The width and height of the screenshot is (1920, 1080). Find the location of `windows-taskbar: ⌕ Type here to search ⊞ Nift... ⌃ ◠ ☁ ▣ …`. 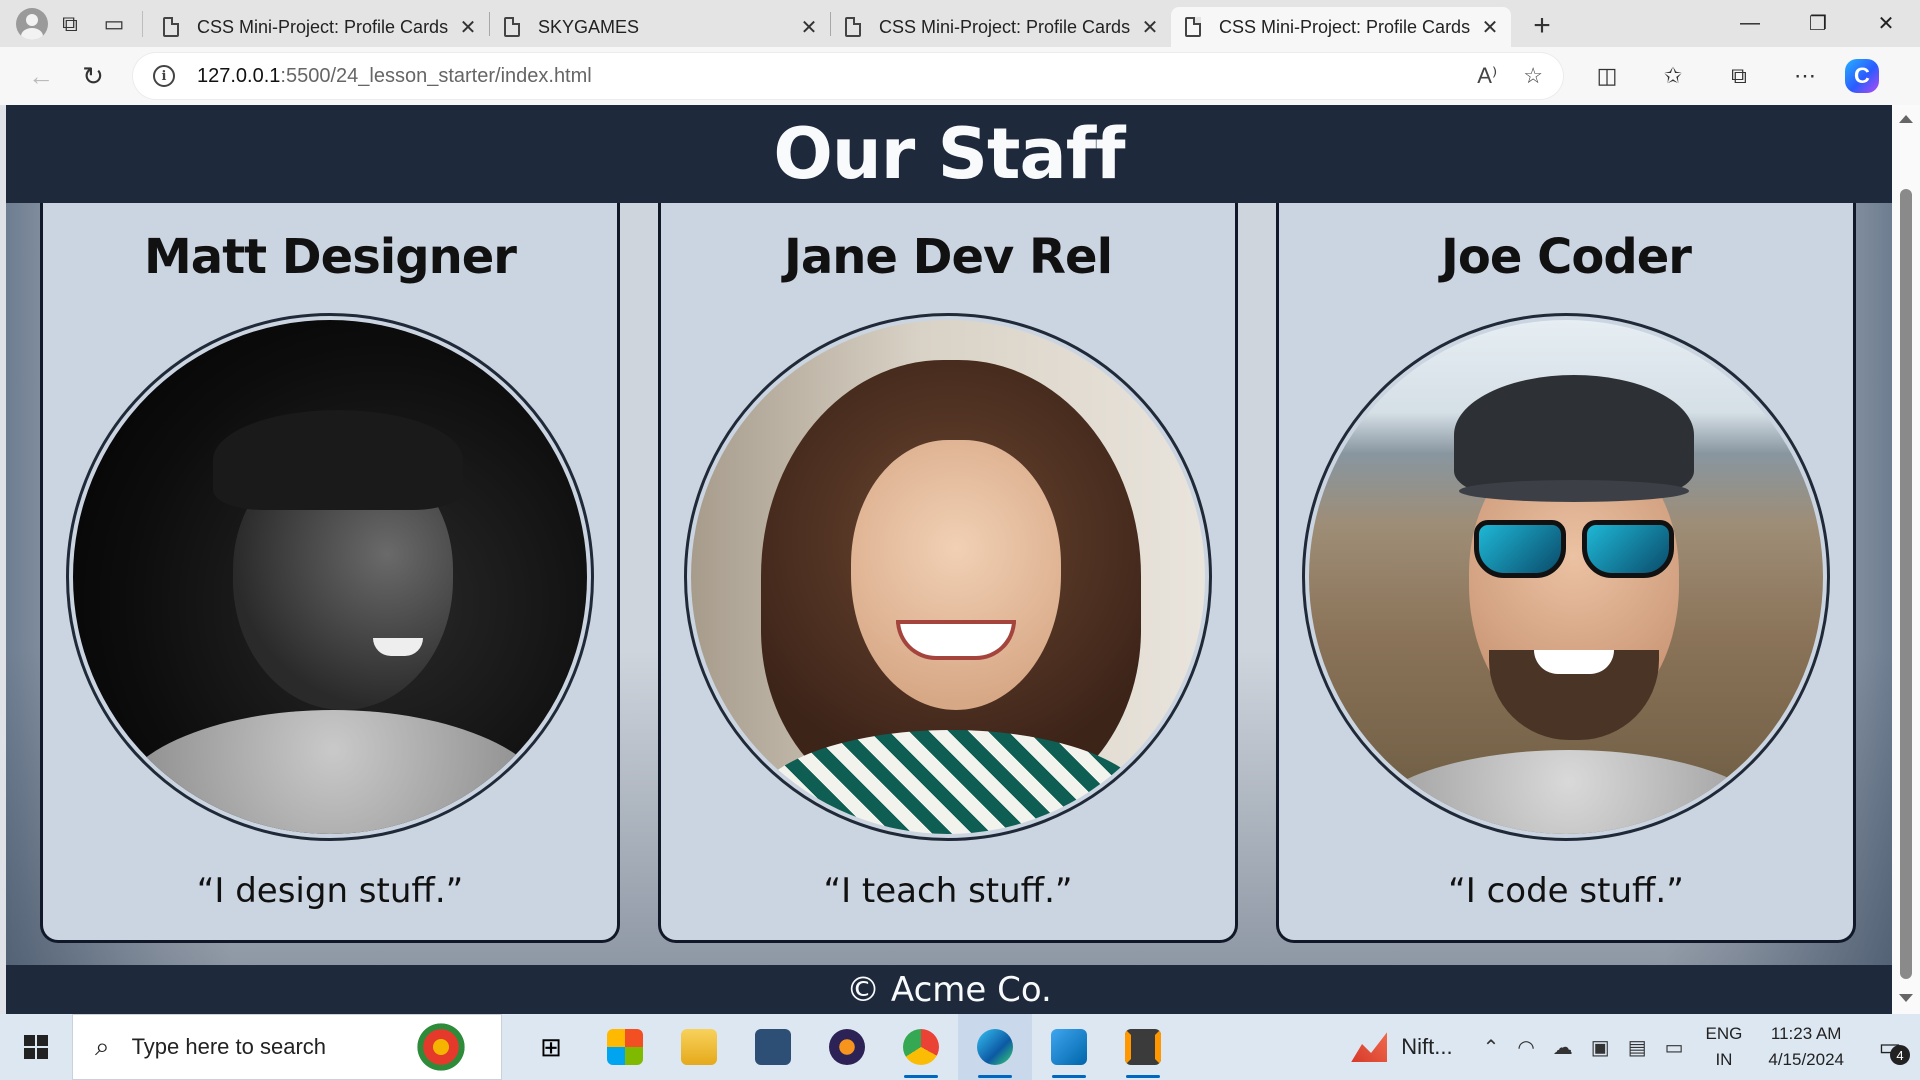

windows-taskbar: ⌕ Type here to search ⊞ Nift... ⌃ ◠ ☁ ▣ … is located at coordinates (960, 1047).